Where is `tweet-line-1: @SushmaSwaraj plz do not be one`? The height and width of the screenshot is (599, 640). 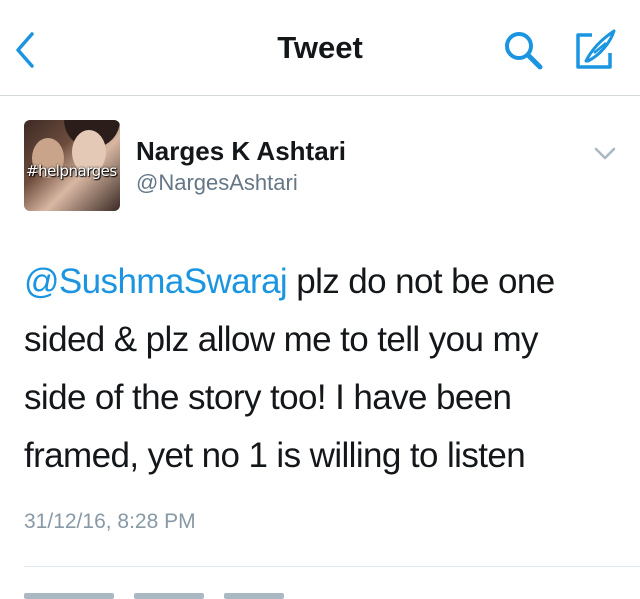 tweet-line-1: @SushmaSwaraj plz do not be one is located at coordinates (324, 282).